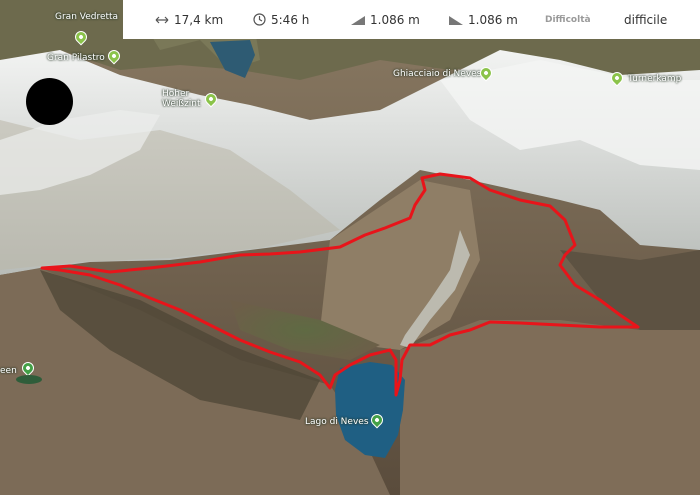 The width and height of the screenshot is (700, 495). I want to click on poi-label-turnerkamp: Turnerkamp, so click(654, 79).